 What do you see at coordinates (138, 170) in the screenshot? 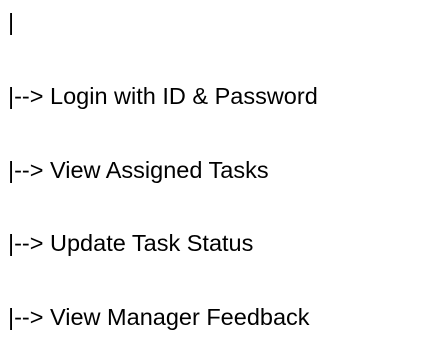
I see `flow-step-view-assigned-tasks: |--> View Assigned Tasks` at bounding box center [138, 170].